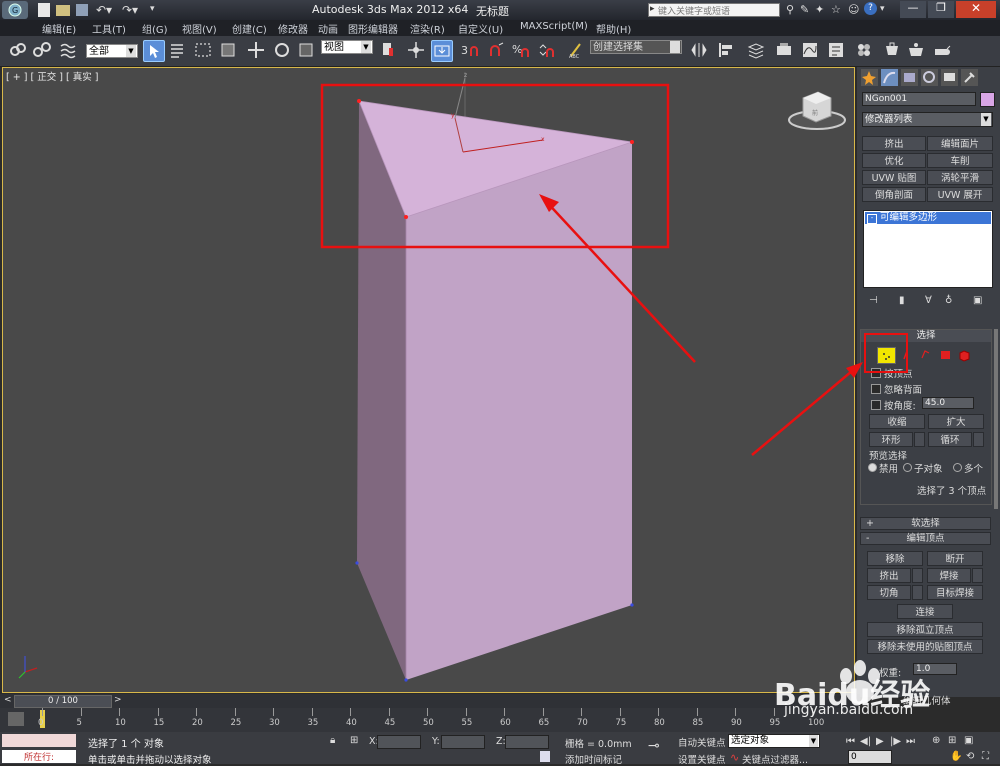  What do you see at coordinates (925, 523) in the screenshot?
I see `soft-selection-rollout: + 软选择` at bounding box center [925, 523].